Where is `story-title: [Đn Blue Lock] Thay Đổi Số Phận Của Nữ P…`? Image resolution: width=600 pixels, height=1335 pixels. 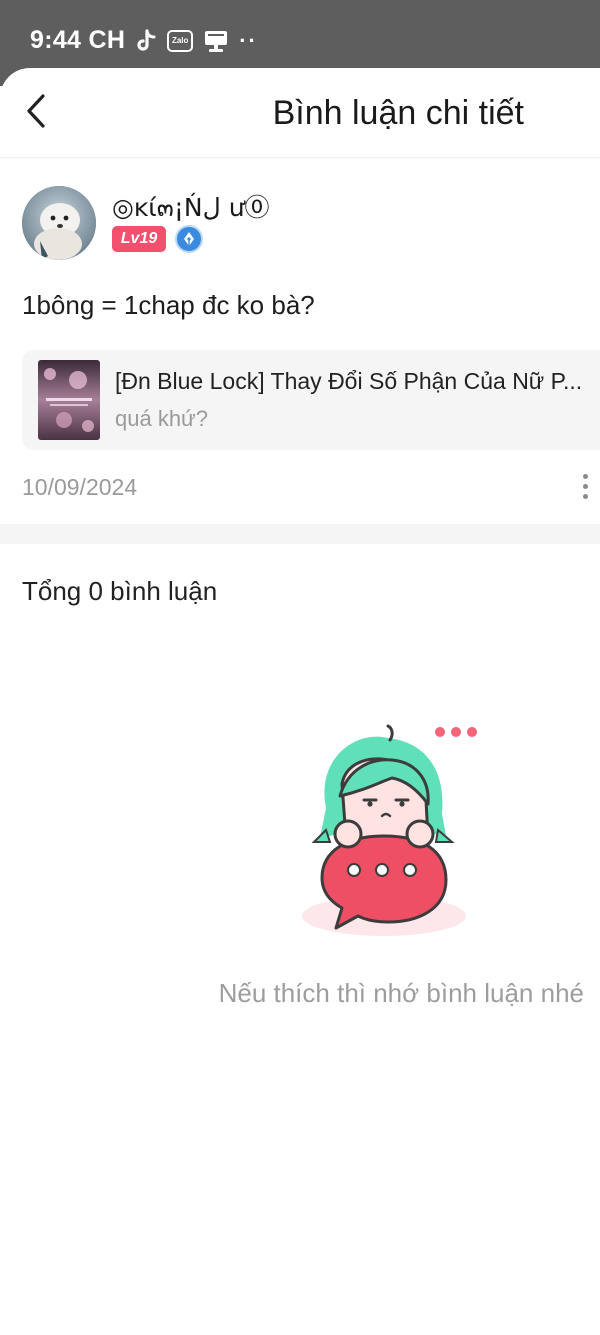
story-title: [Đn Blue Lock] Thay Đổi Số Phận Của Nữ P… is located at coordinates (349, 381).